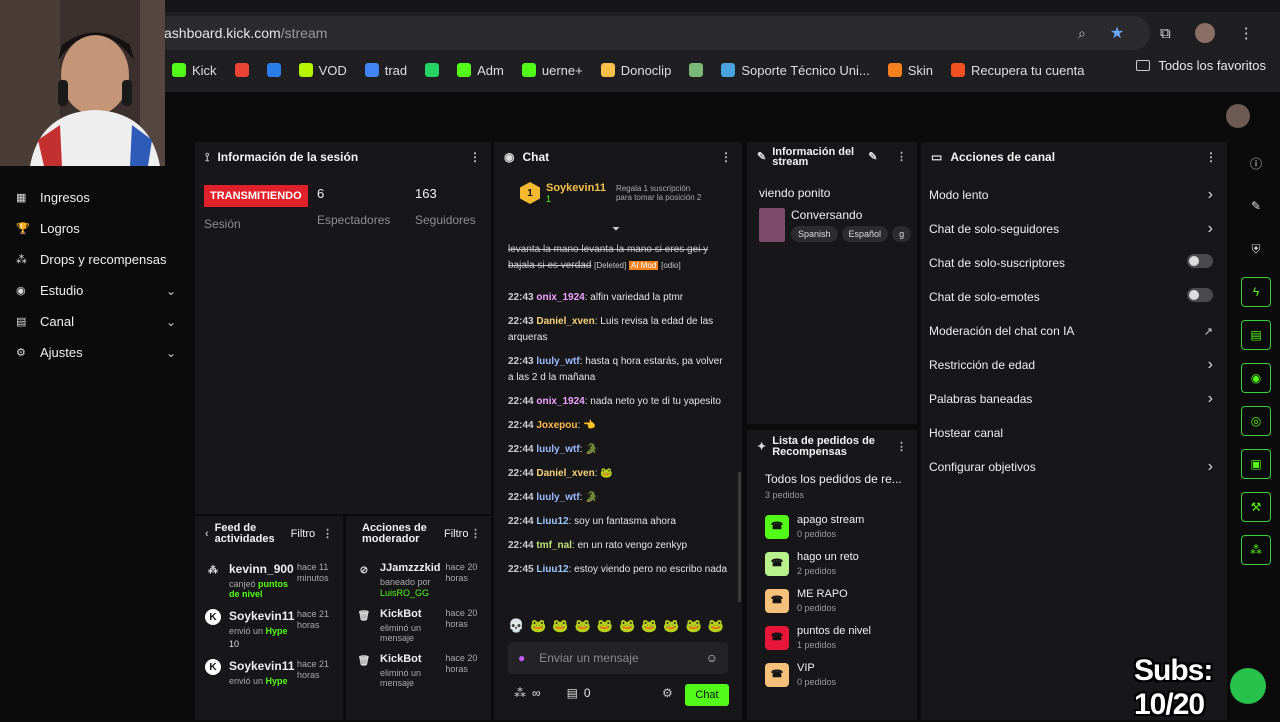  Describe the element at coordinates (262, 569) in the screenshot. I see `activity-user: kevinn_900` at that location.